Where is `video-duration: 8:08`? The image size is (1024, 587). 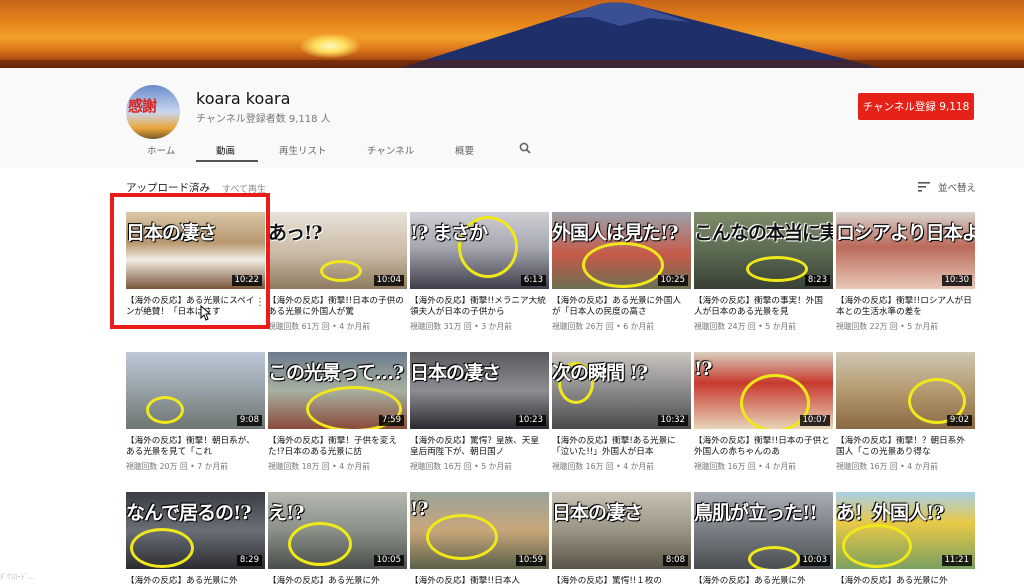
video-duration: 8:08 is located at coordinates (675, 560).